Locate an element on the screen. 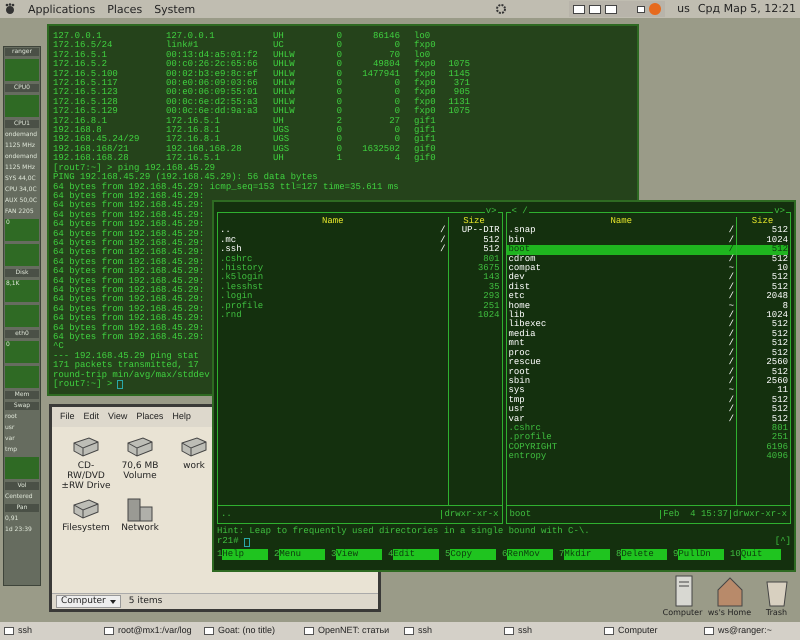  taskbar-button: OpenNET: статьи is located at coordinates (350, 631).